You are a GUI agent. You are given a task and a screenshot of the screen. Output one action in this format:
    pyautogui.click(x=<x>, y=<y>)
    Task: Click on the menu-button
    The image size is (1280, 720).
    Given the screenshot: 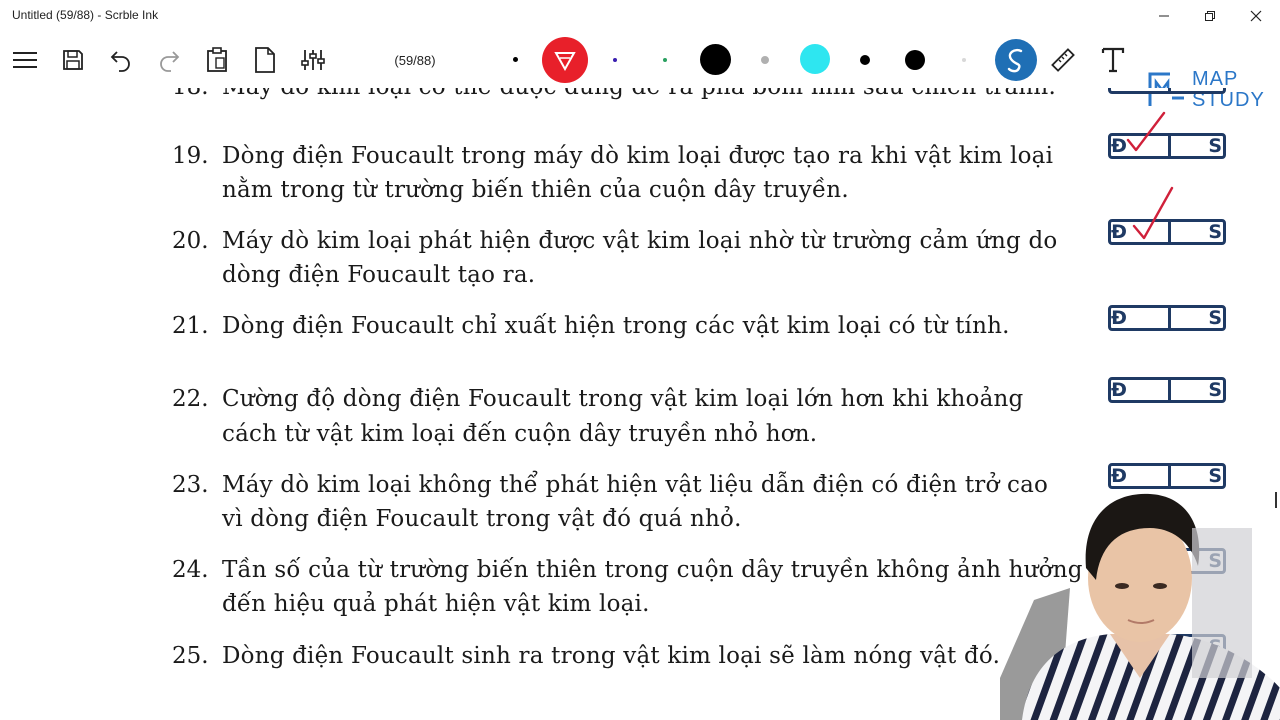 What is the action you would take?
    pyautogui.click(x=25, y=60)
    